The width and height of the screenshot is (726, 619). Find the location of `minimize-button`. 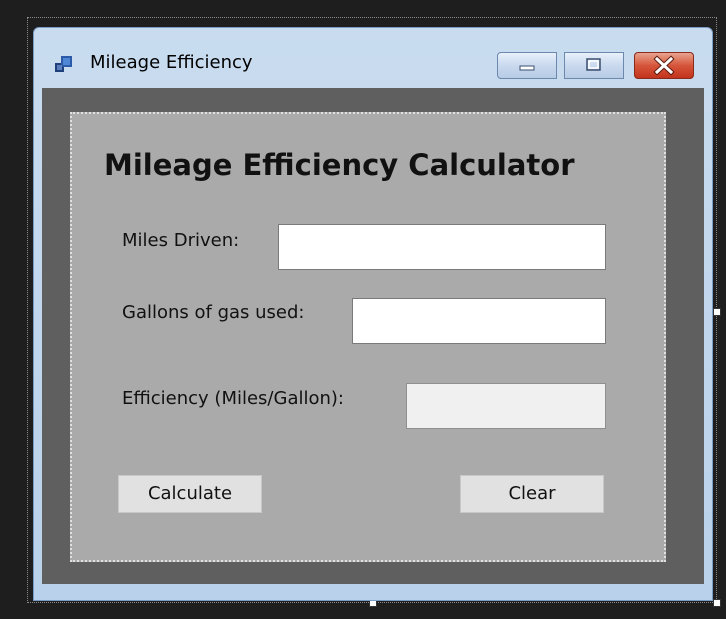

minimize-button is located at coordinates (527, 65).